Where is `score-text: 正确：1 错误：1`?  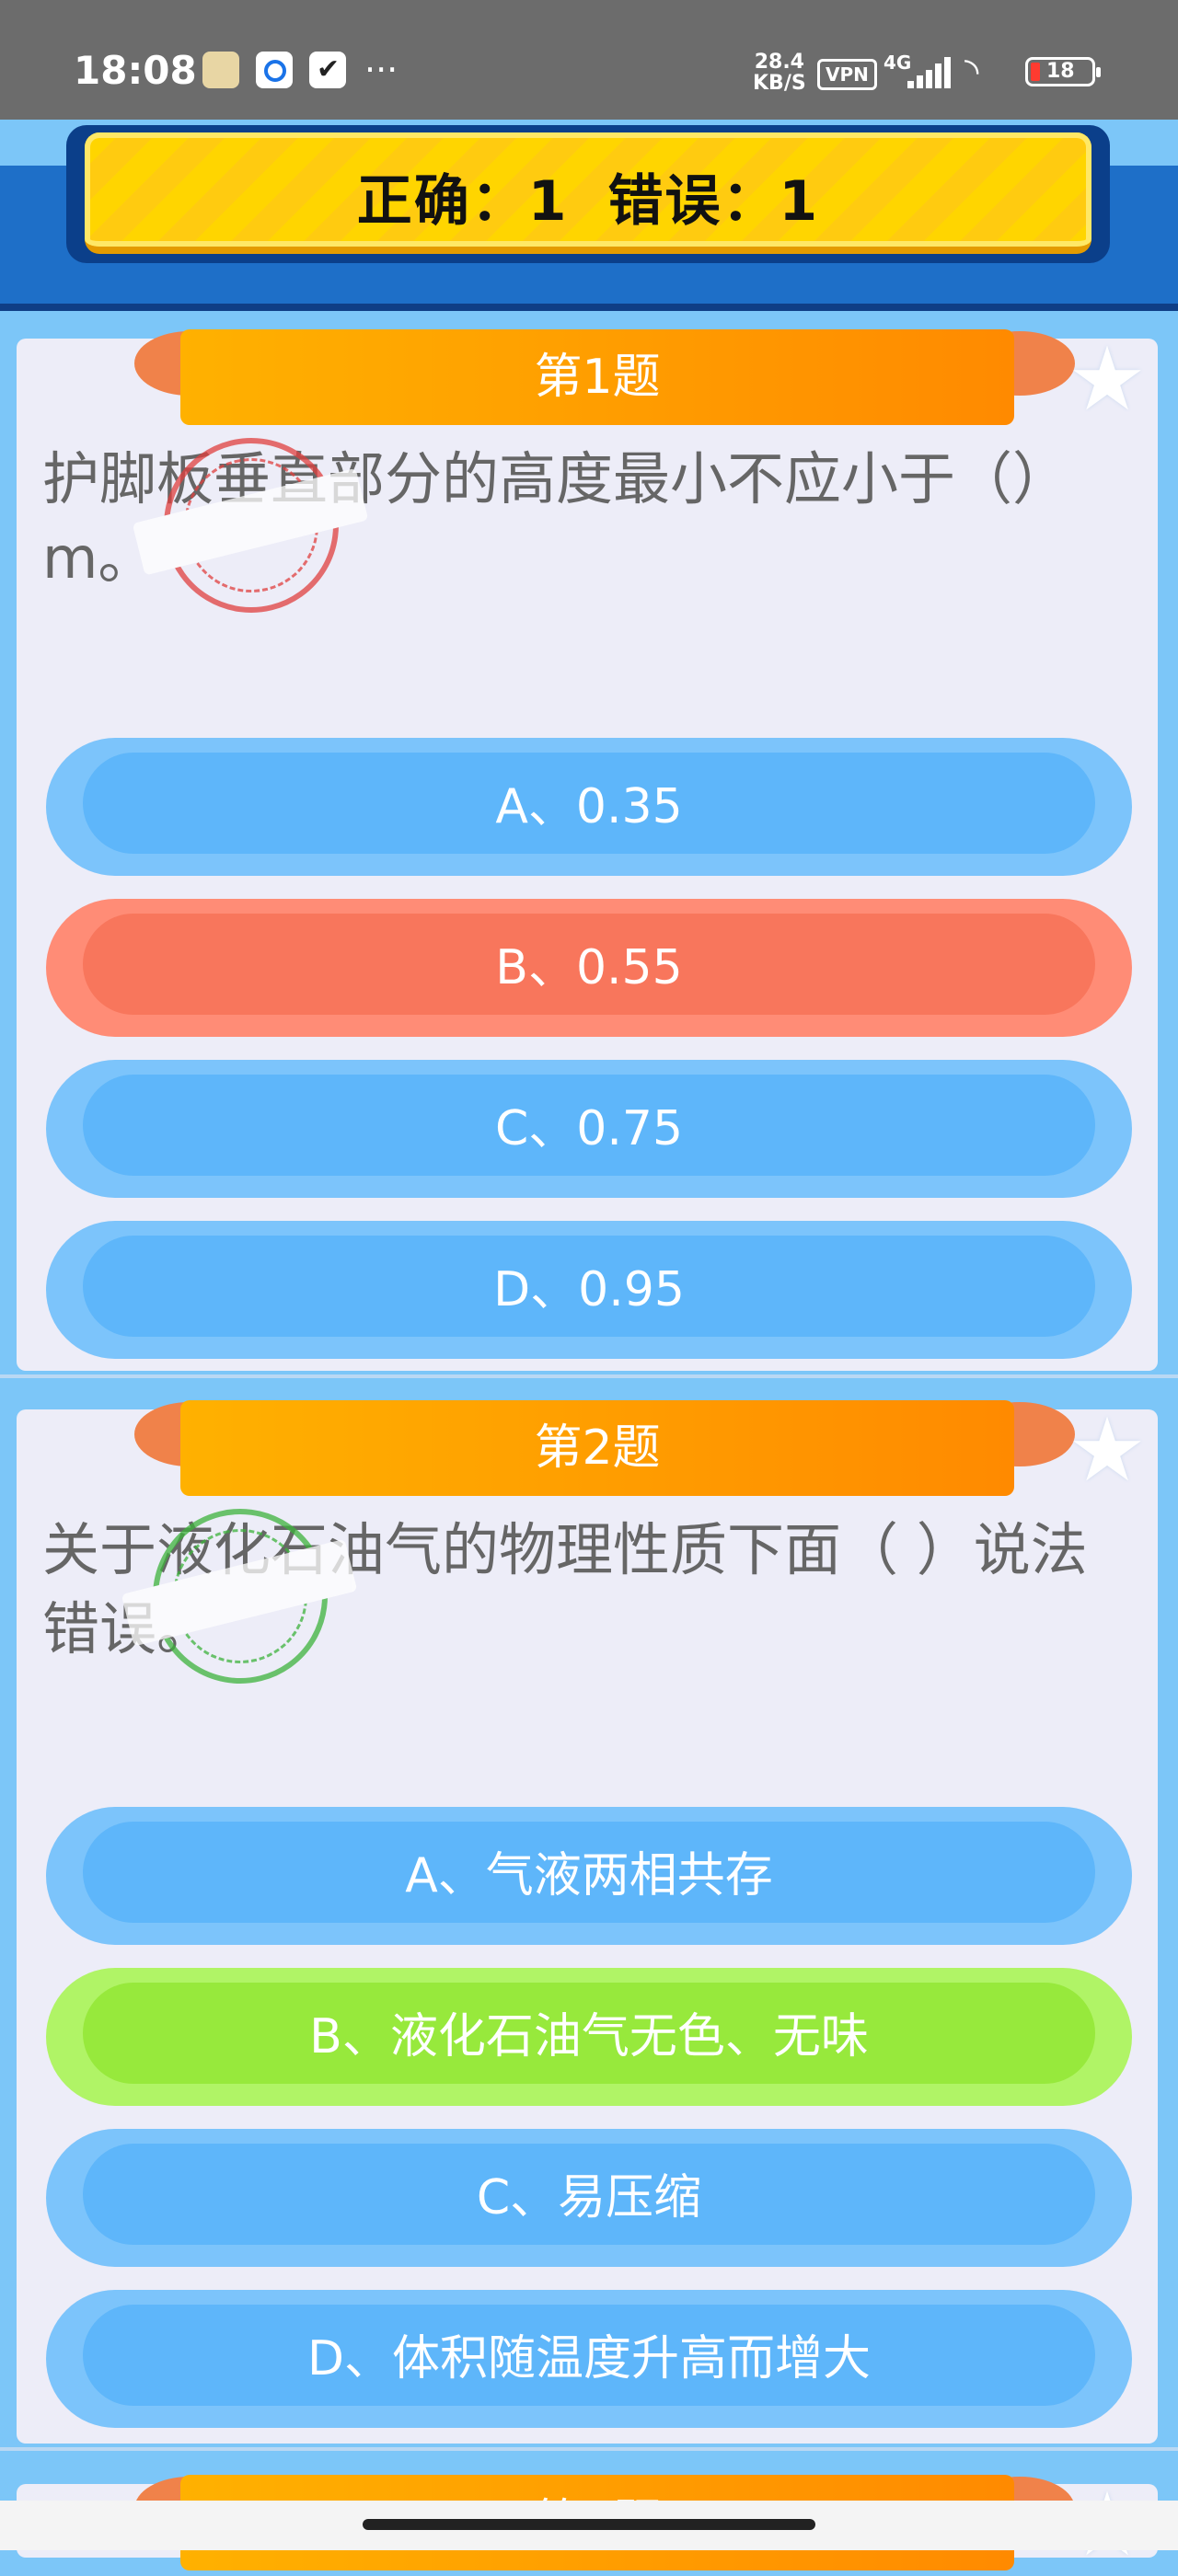
score-text: 正确：1 错误：1 is located at coordinates (588, 196).